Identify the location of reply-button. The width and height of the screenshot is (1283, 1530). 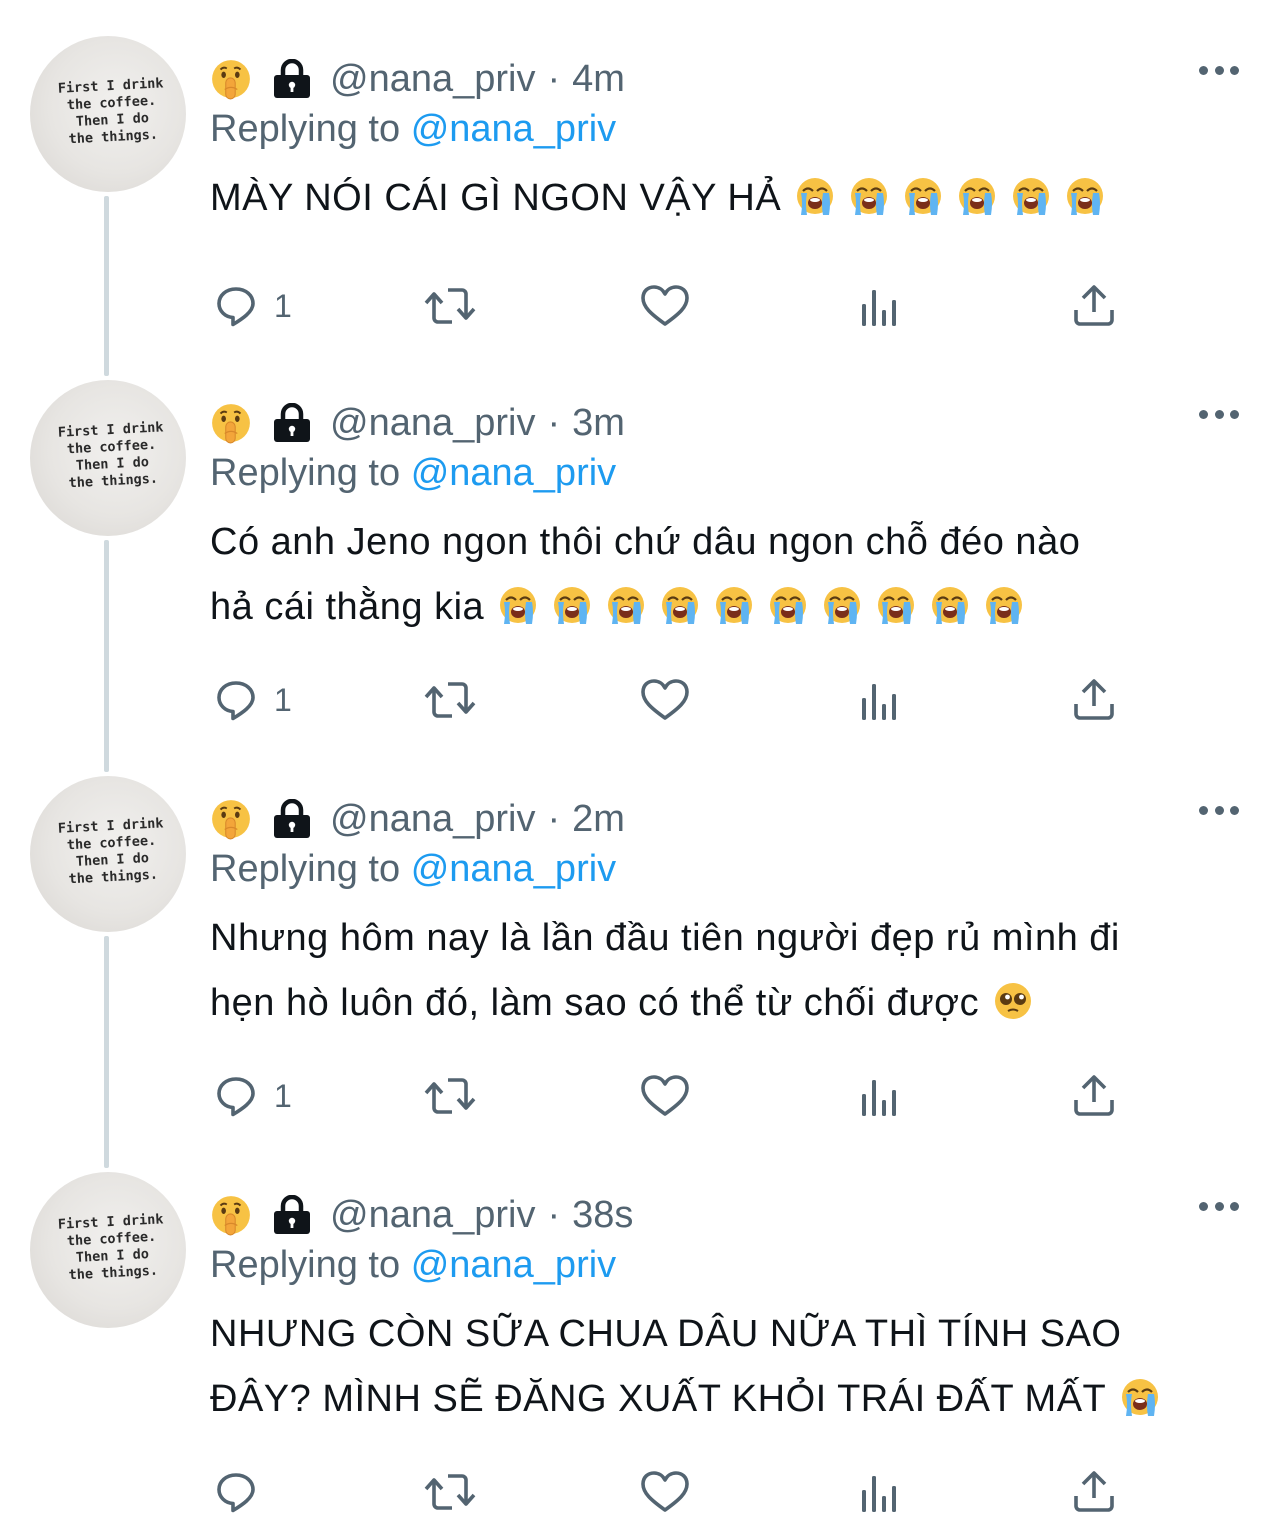
(243, 1492).